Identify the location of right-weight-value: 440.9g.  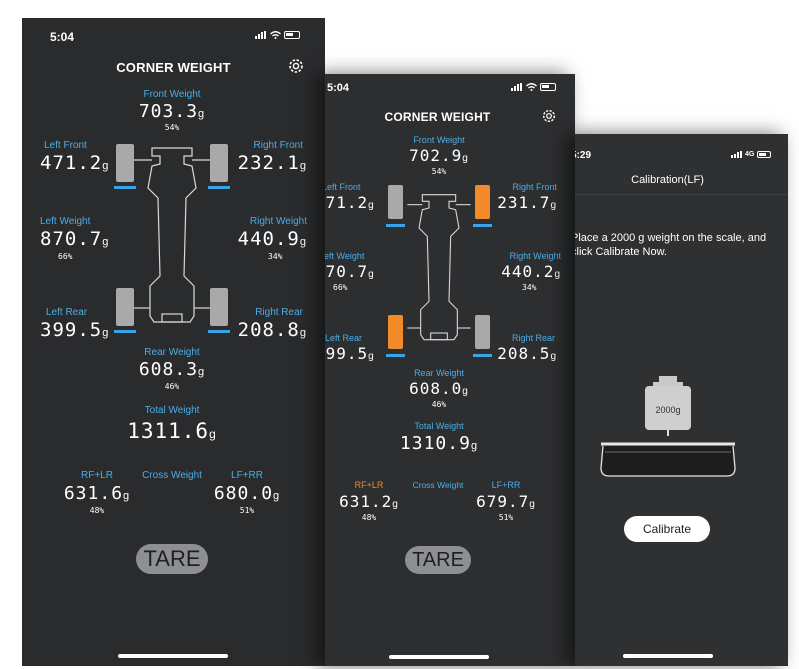
(272, 239).